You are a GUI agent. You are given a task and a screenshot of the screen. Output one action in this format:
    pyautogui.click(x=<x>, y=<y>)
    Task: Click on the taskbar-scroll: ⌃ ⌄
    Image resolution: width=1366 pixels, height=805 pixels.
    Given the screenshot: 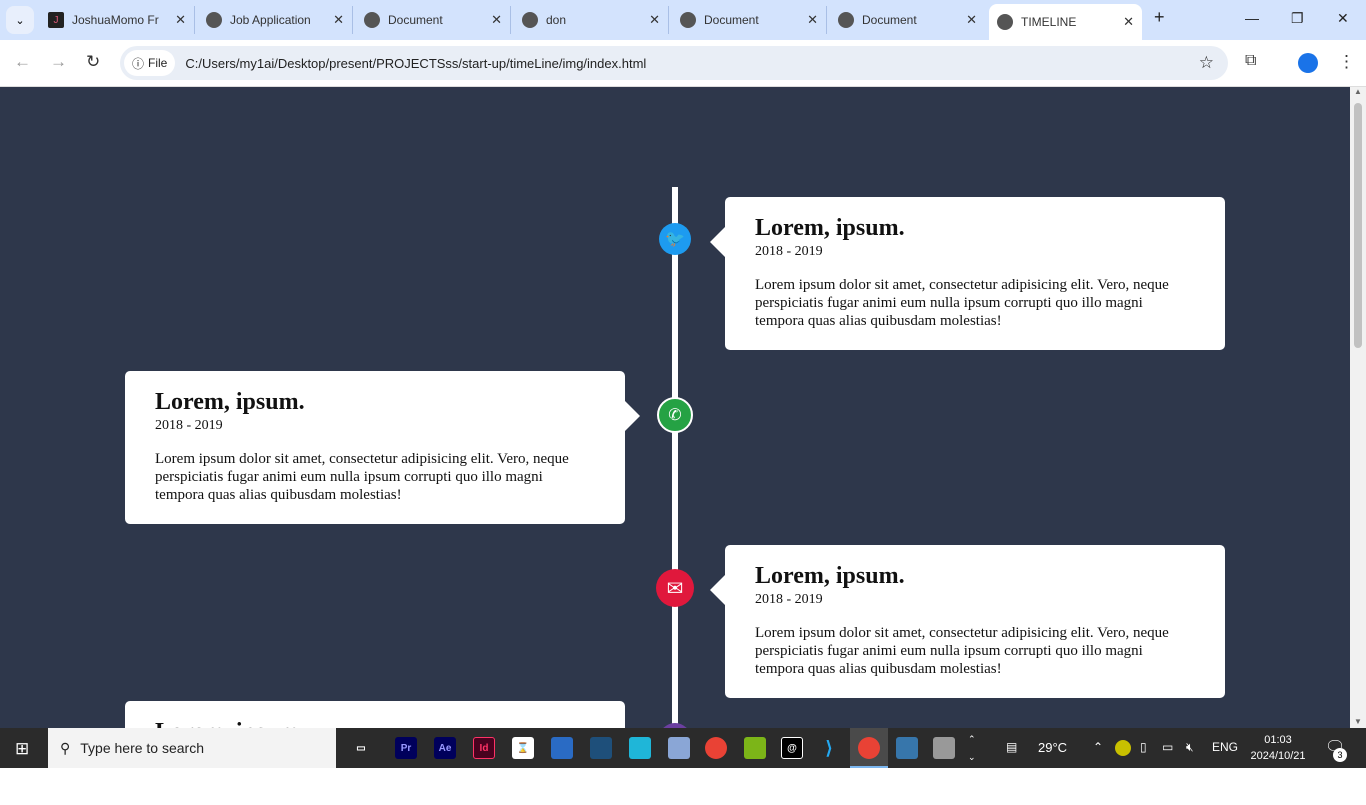 What is the action you would take?
    pyautogui.click(x=972, y=748)
    